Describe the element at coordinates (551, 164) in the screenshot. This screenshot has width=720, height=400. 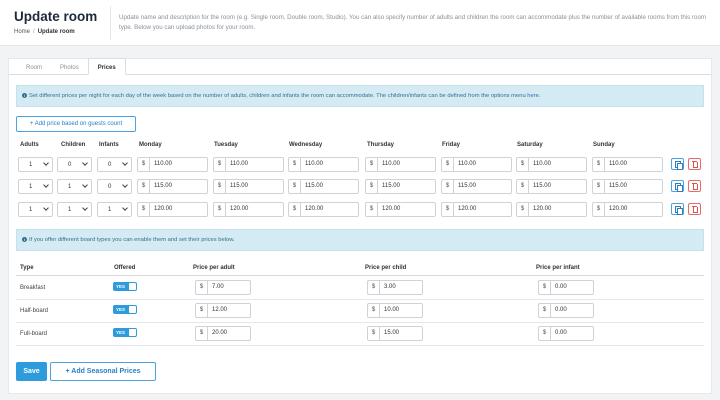
I see `price-input-saturday: $110.00` at that location.